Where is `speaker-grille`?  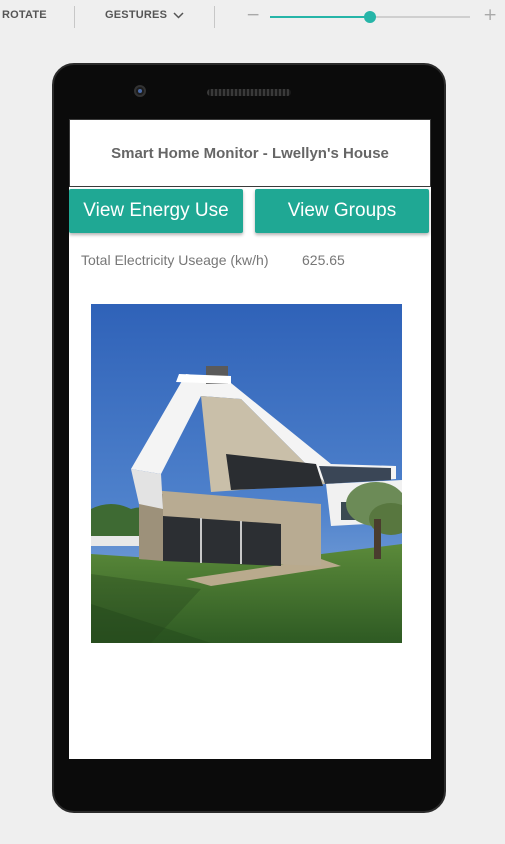
speaker-grille is located at coordinates (249, 92).